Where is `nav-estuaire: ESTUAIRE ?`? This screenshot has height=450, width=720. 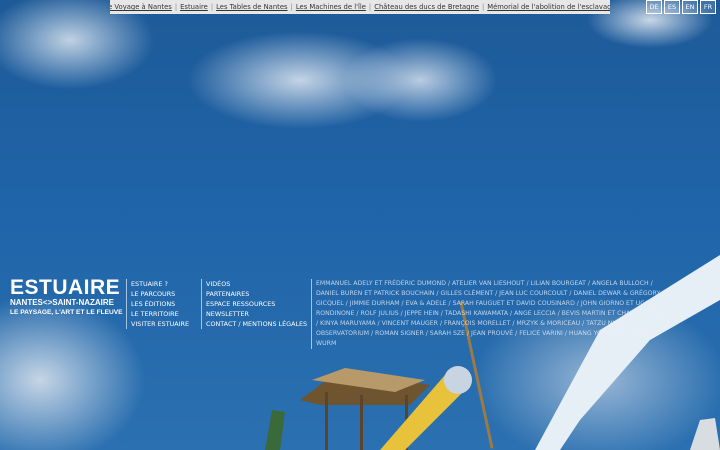
nav-estuaire: ESTUAIRE ? is located at coordinates (160, 284).